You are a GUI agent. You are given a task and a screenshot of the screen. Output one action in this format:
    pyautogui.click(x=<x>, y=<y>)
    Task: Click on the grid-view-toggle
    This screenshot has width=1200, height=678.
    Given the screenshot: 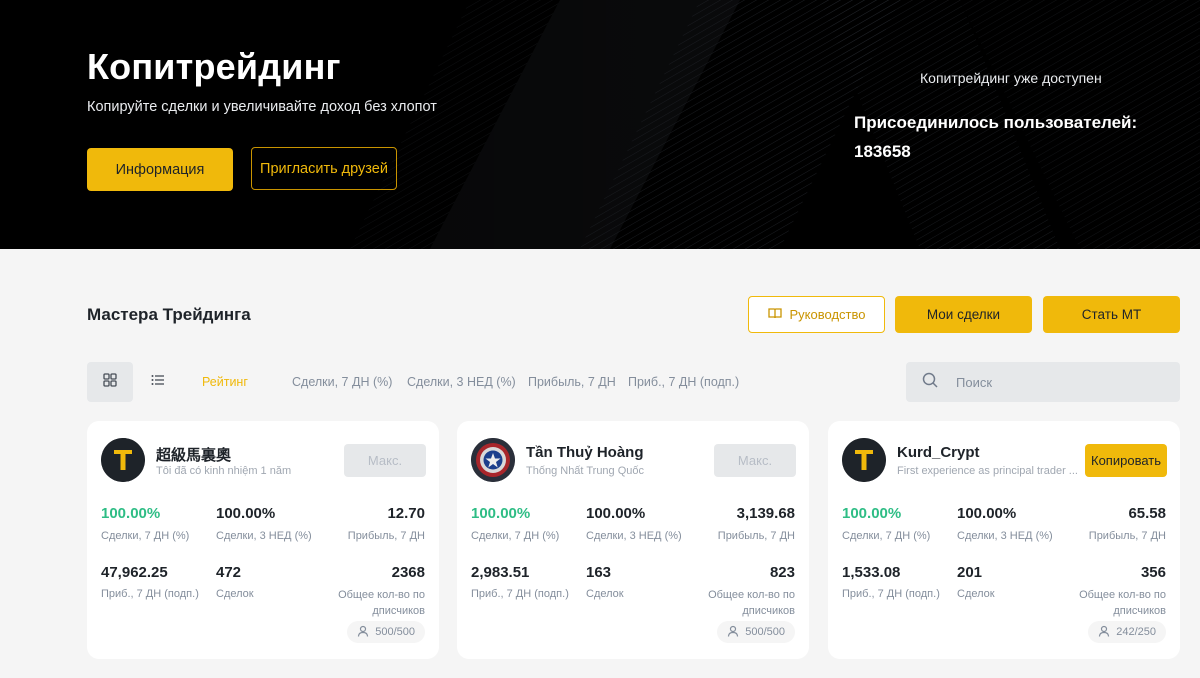 What is the action you would take?
    pyautogui.click(x=110, y=382)
    